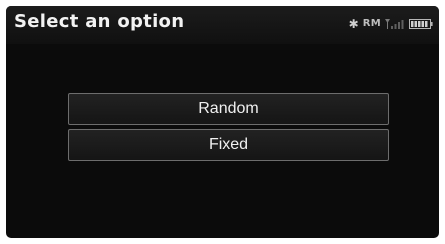  I want to click on page-title: Select an option, so click(99, 21).